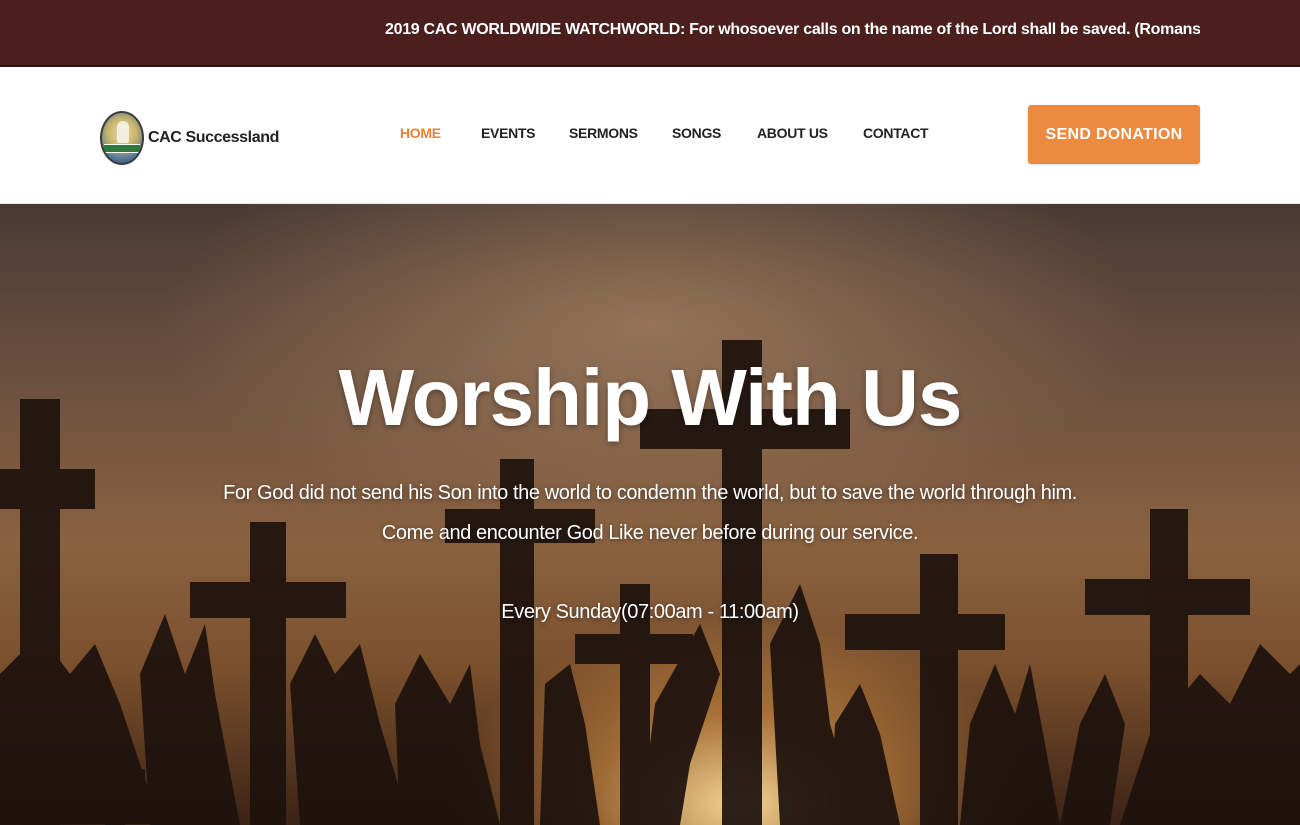 This screenshot has height=825, width=1300. What do you see at coordinates (420, 133) in the screenshot?
I see `nav-item-home: HOME` at bounding box center [420, 133].